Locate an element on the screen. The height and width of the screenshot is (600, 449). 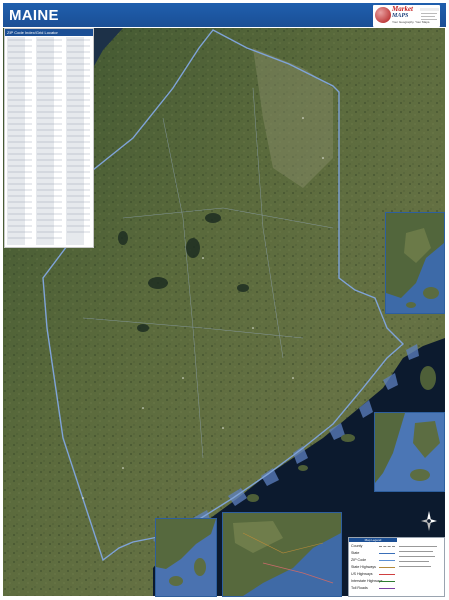
inset-map-casco-bay is located at coordinates (186, 557).